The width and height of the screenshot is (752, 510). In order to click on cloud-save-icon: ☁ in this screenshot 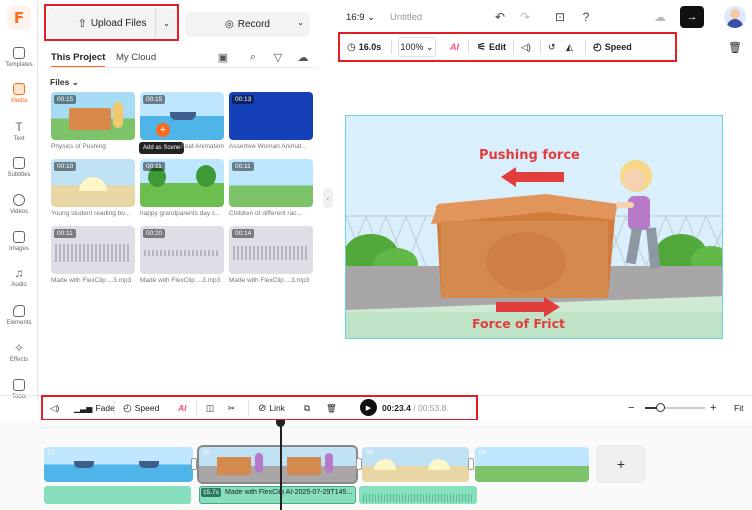, I will do `click(660, 17)`.